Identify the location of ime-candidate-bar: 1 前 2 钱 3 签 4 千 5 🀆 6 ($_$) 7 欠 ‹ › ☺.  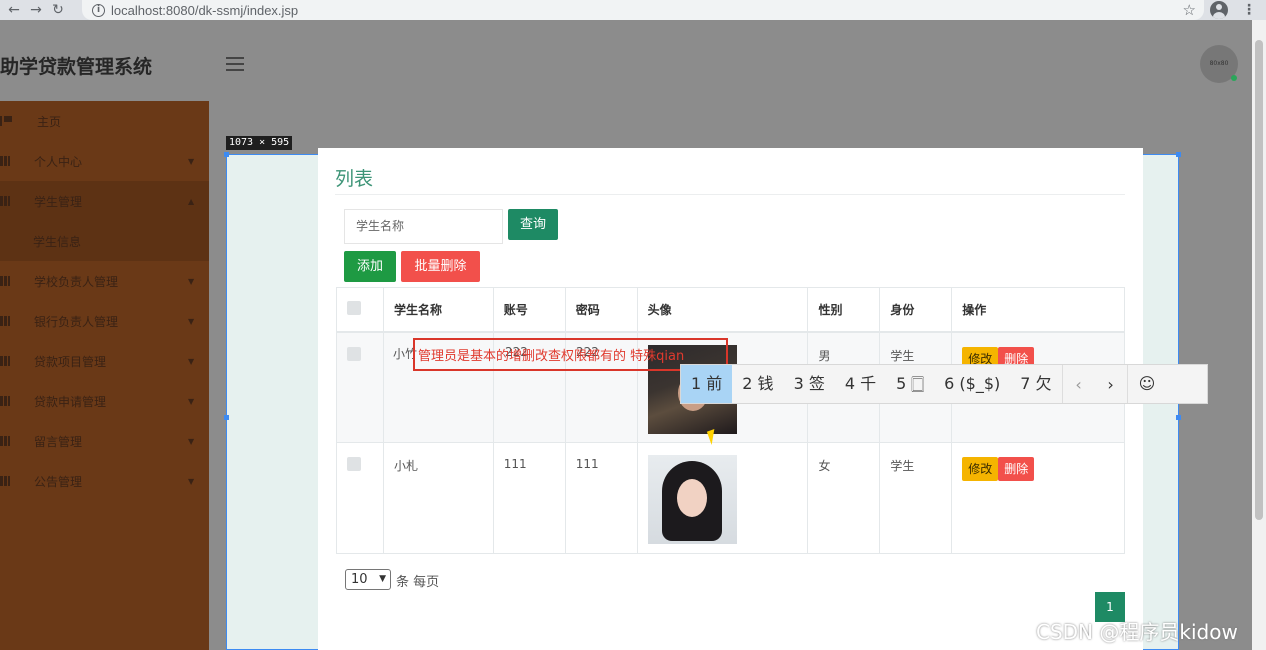
(944, 384).